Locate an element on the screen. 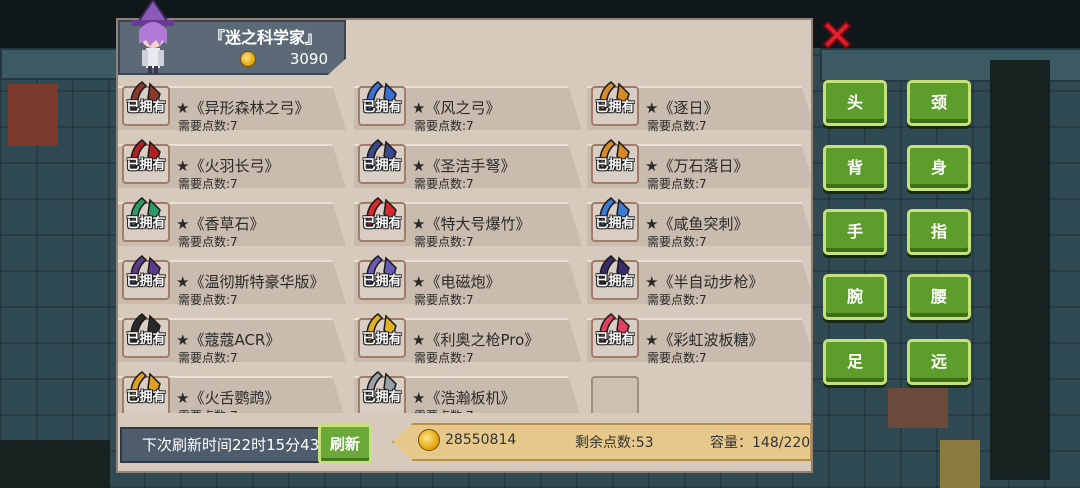  shop-item: 已拥有 ★《风之弓》需要点数:7 is located at coordinates (468, 104).